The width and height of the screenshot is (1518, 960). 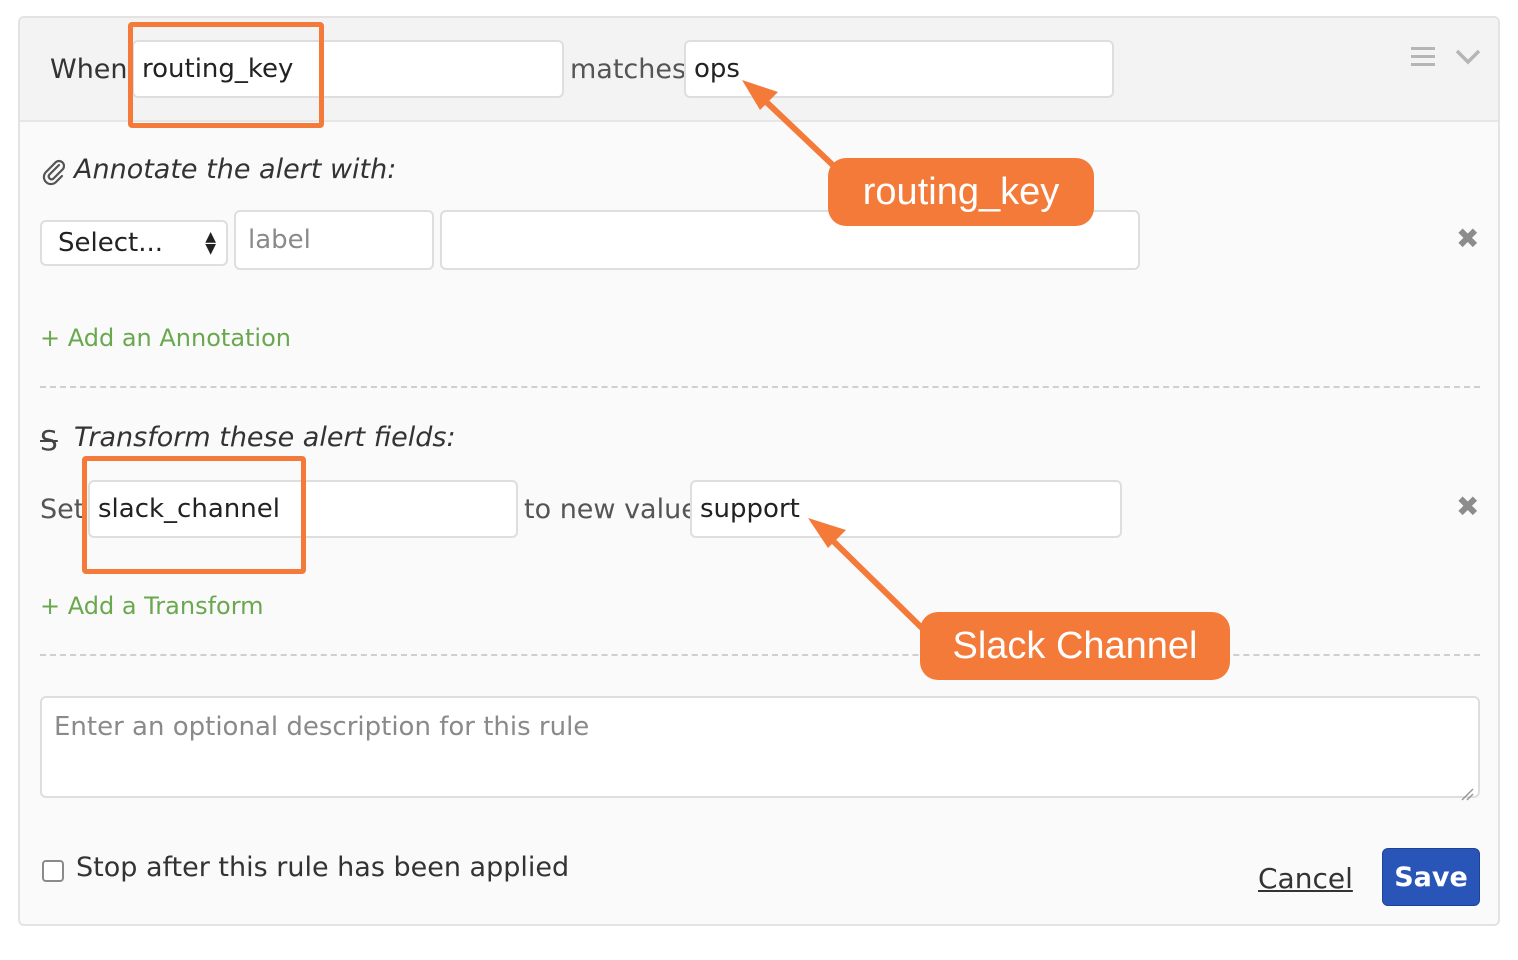 I want to click on routing-key-callout: routing_key, so click(x=961, y=192).